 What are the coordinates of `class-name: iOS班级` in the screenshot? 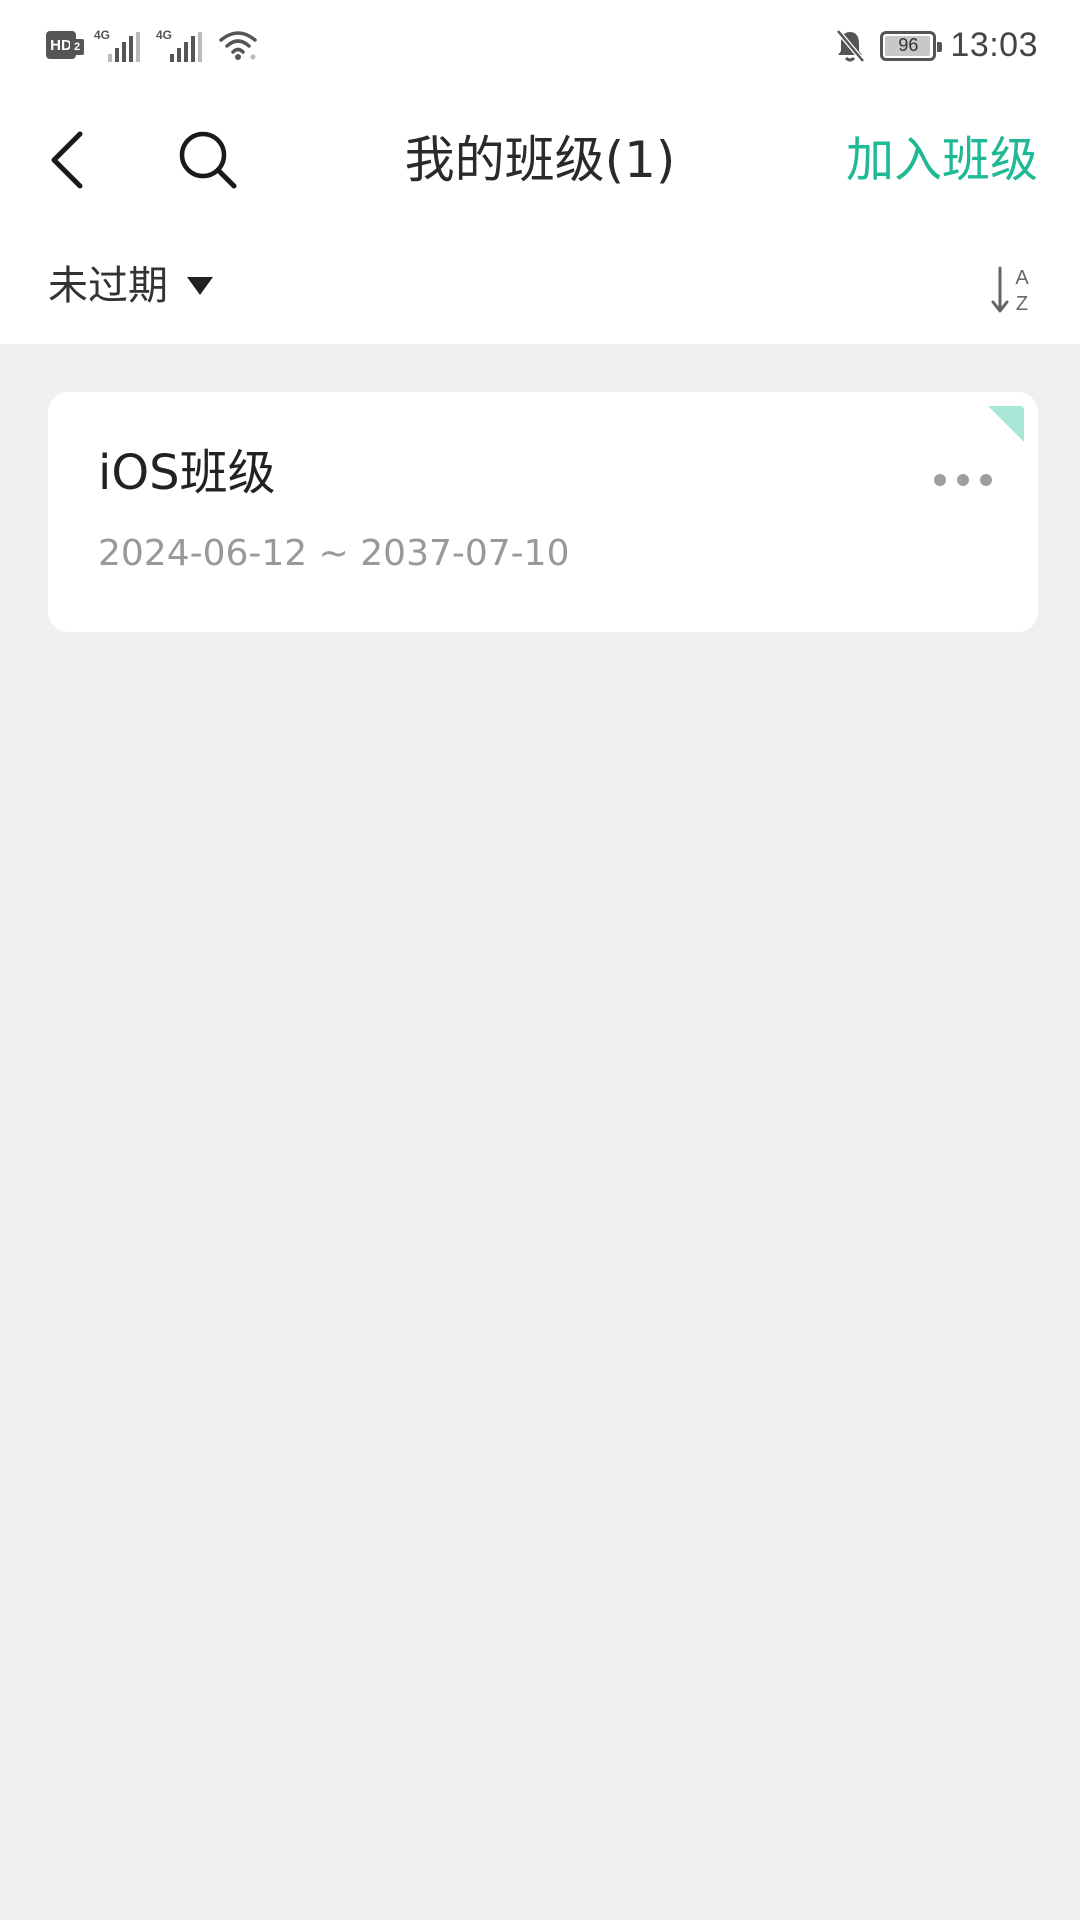 It's located at (187, 473).